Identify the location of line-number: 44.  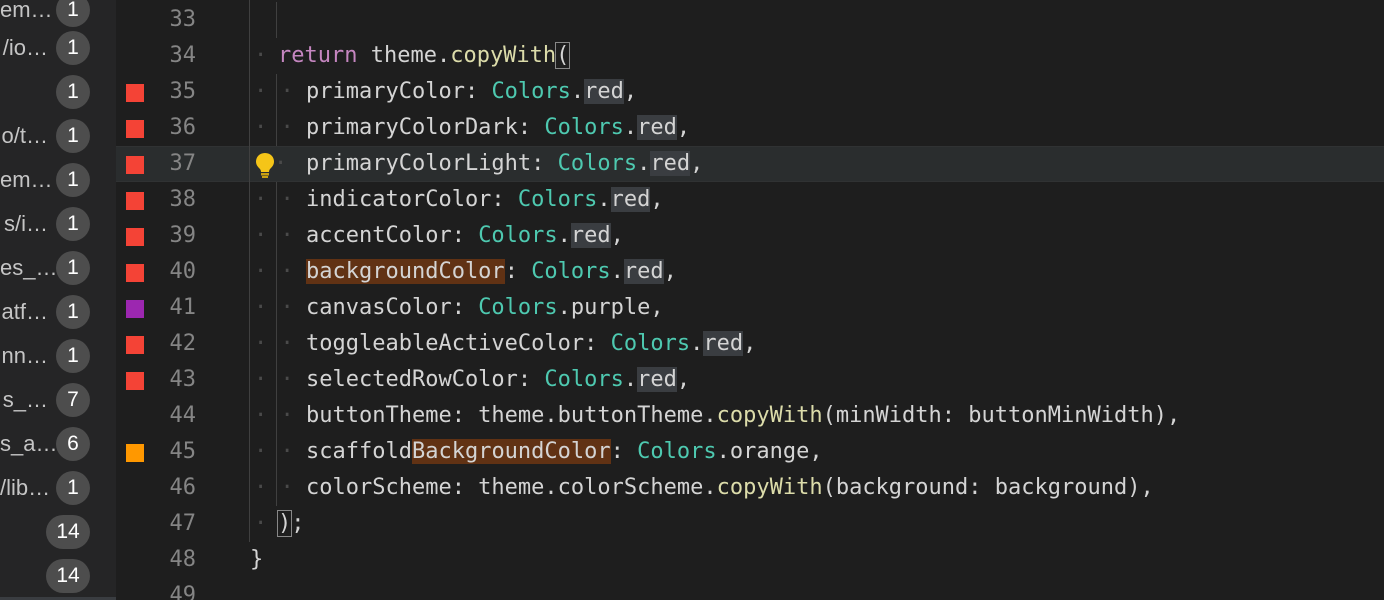
(183, 415).